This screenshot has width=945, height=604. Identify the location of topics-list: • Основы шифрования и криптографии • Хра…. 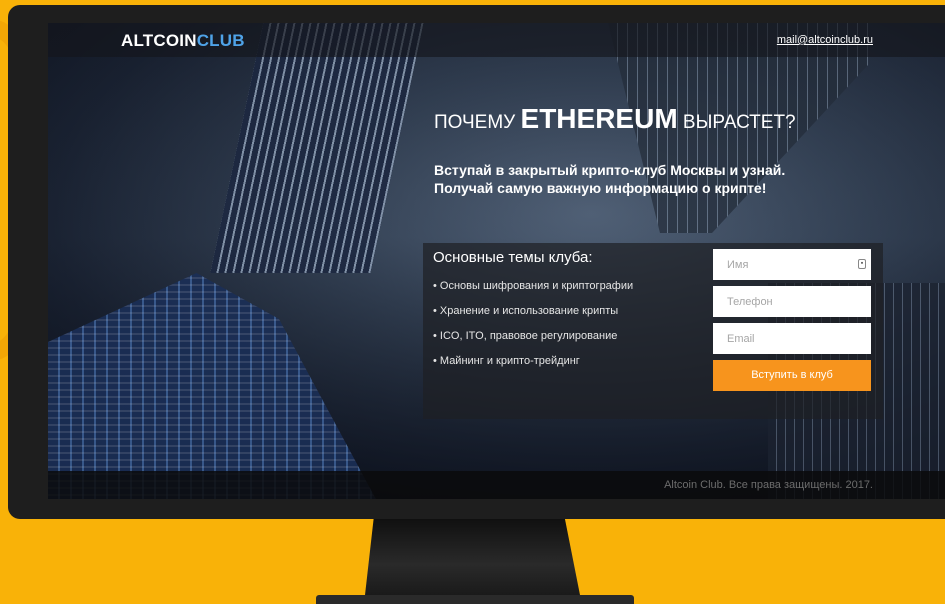
(533, 329).